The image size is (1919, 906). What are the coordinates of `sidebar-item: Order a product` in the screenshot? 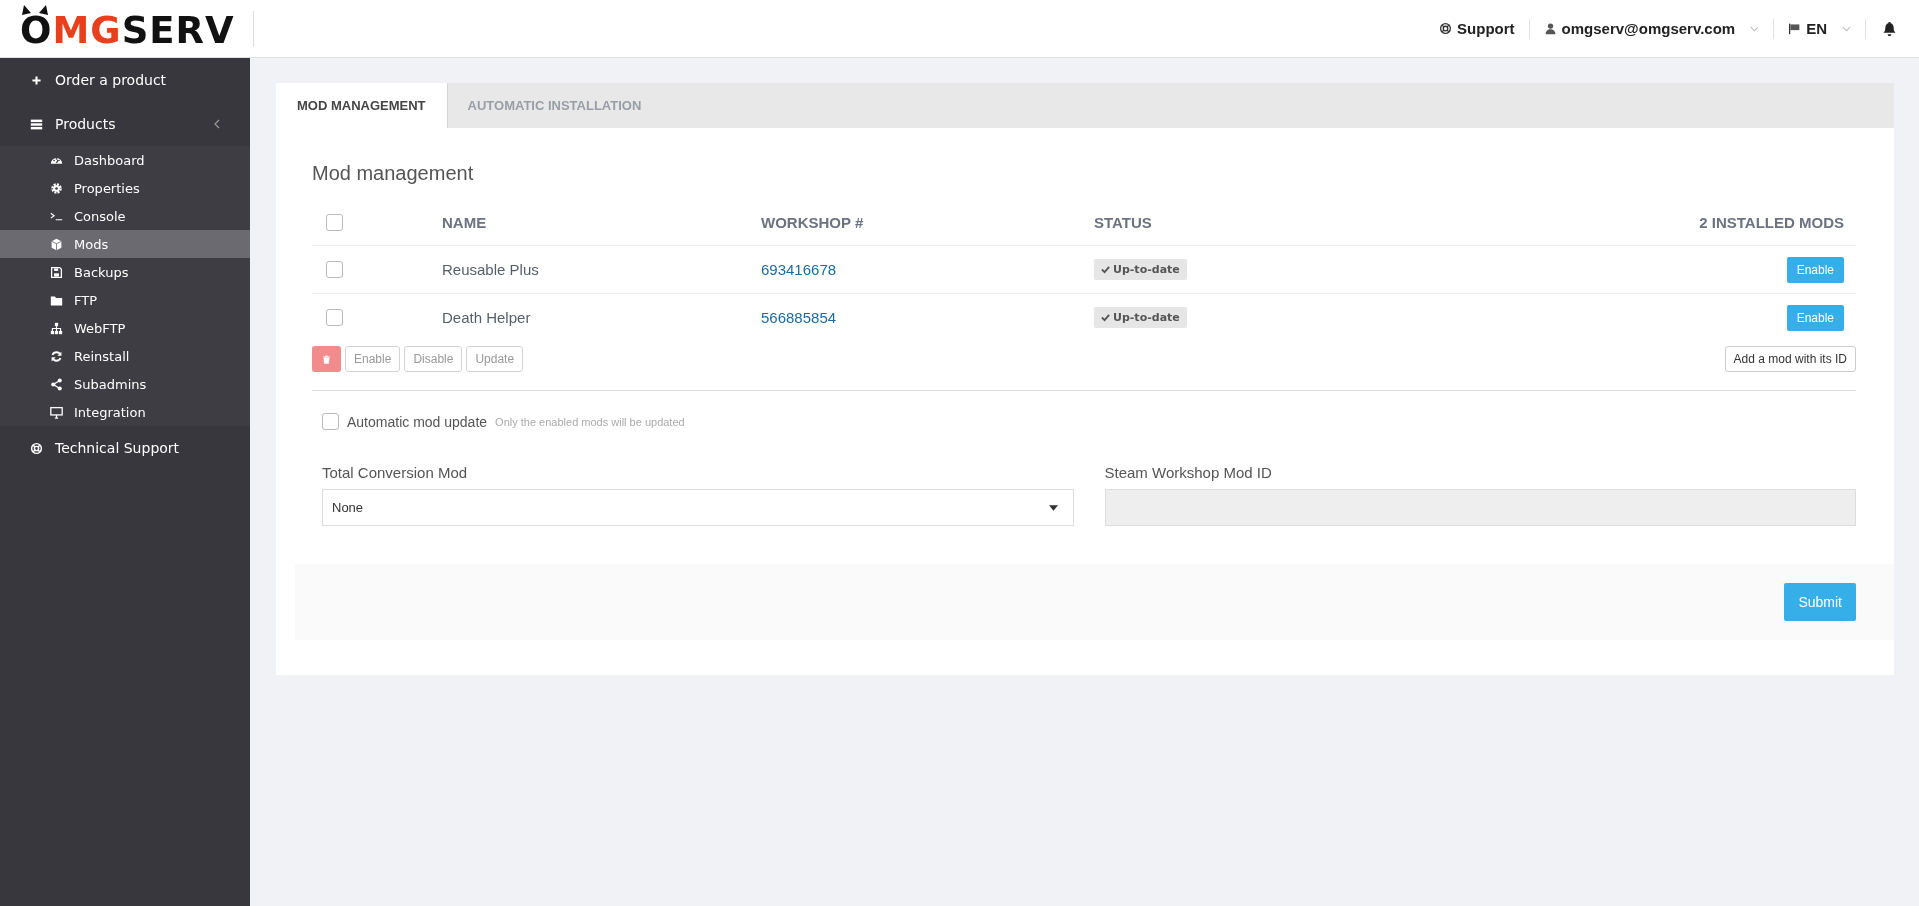 It's located at (125, 80).